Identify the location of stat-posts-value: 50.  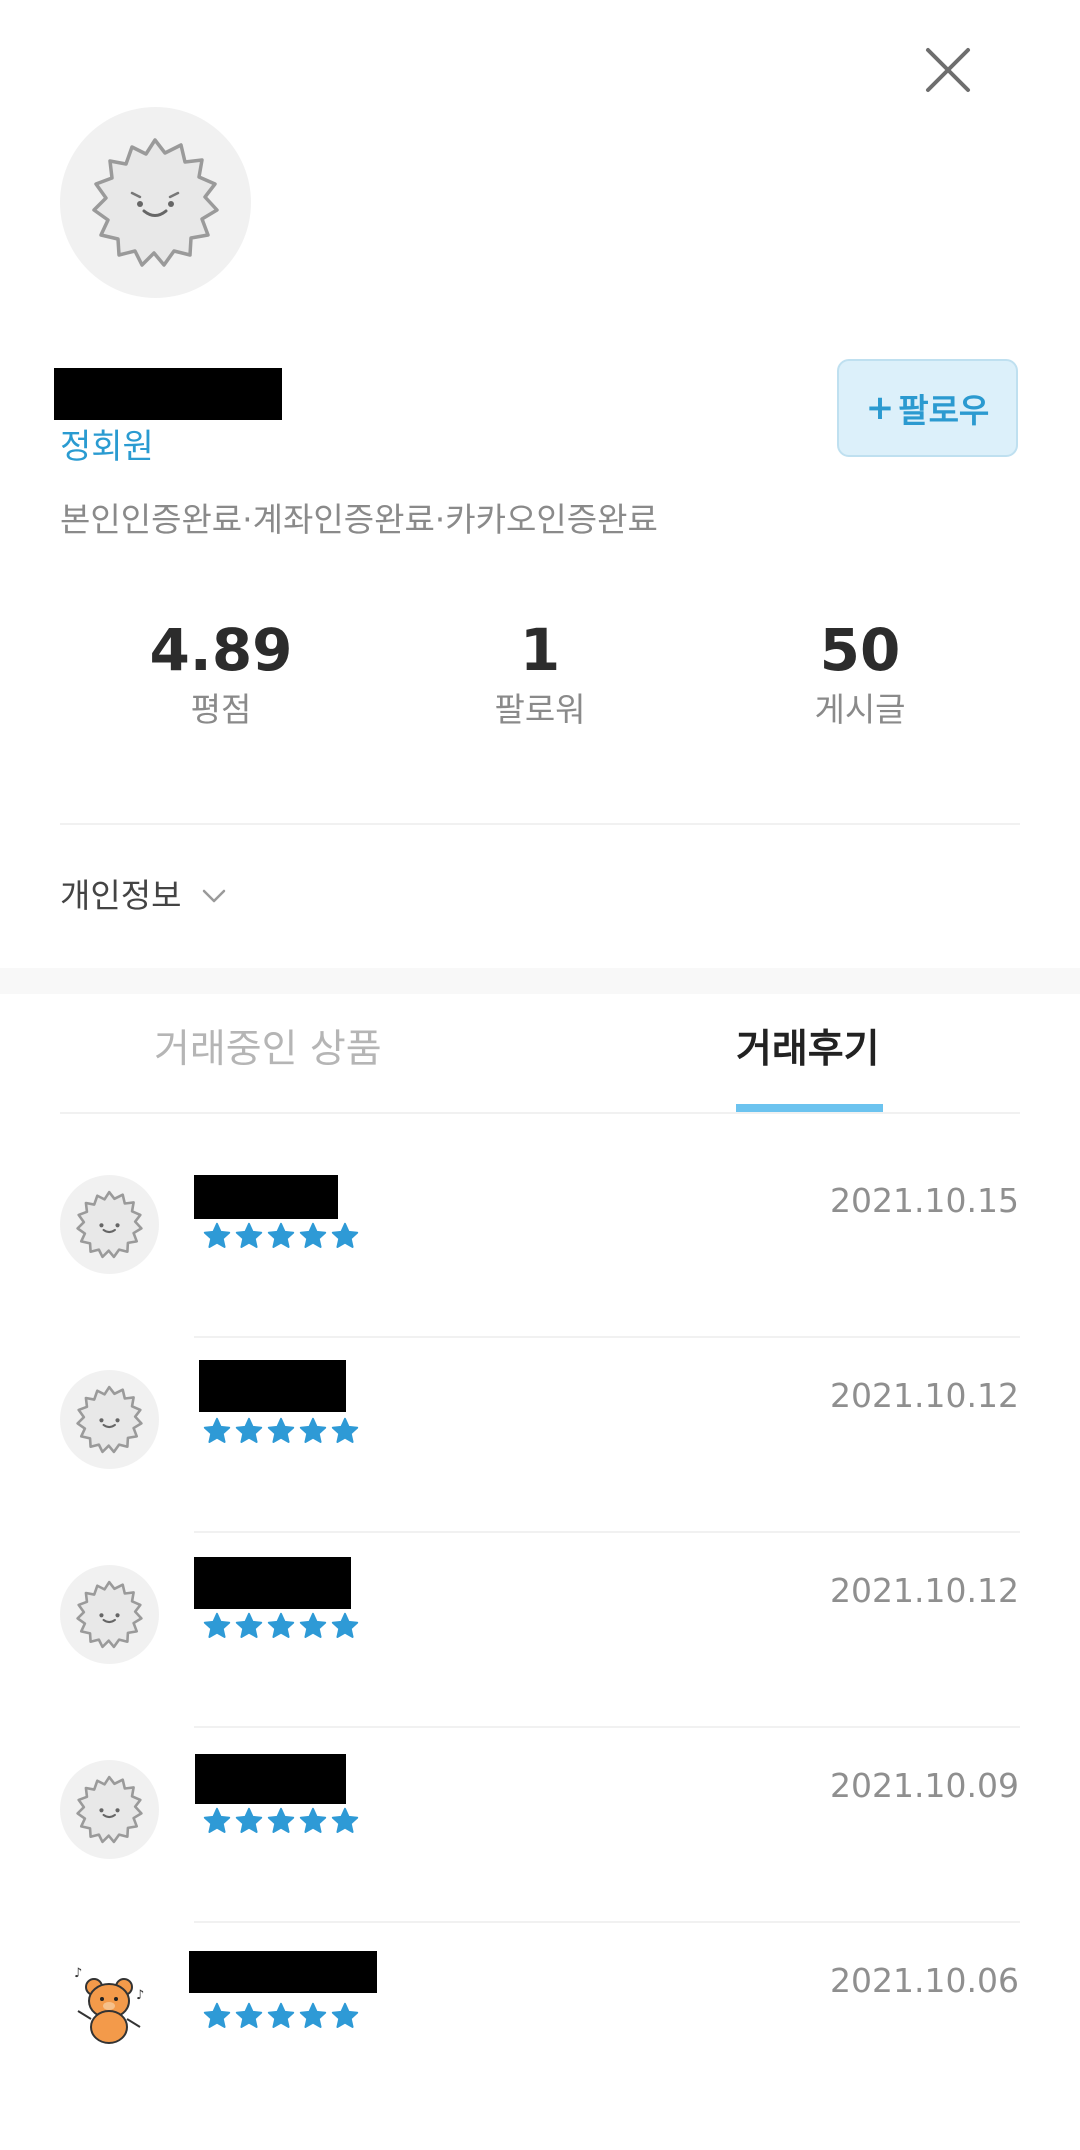
(860, 650).